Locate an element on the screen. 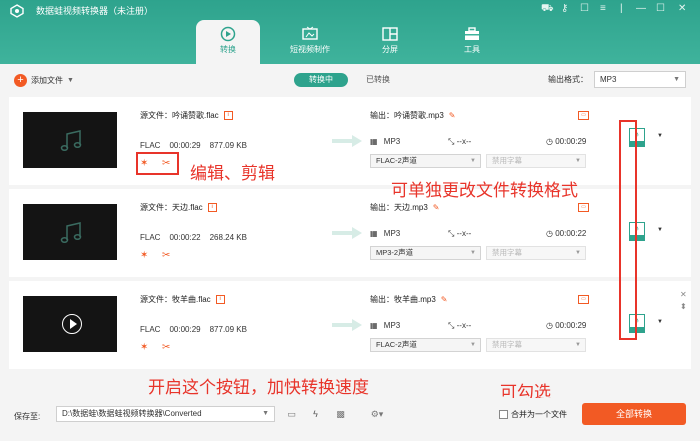 The width and height of the screenshot is (700, 441). source-file: 源文件：天边.flac i is located at coordinates (178, 207).